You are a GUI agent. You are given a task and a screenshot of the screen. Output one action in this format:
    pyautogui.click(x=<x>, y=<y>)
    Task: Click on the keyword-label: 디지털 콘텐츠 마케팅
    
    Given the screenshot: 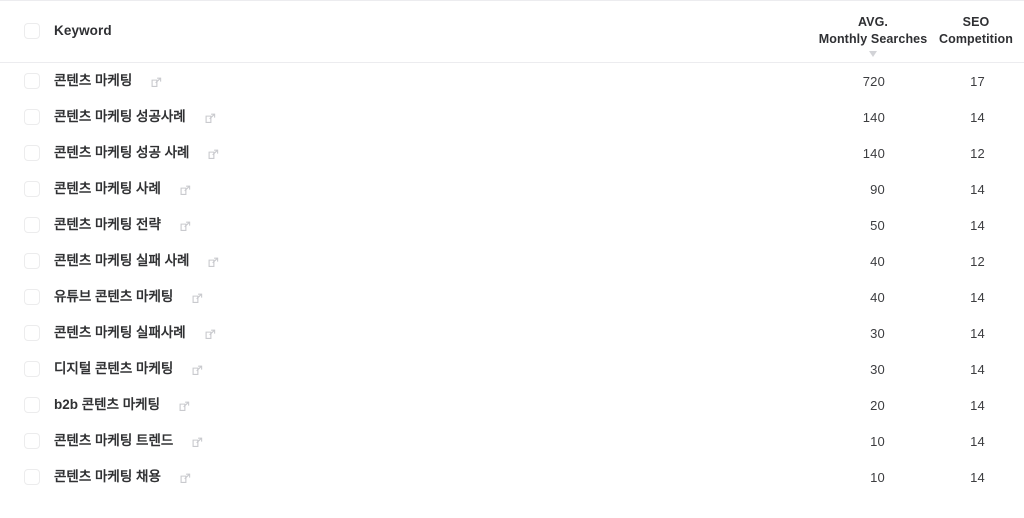 What is the action you would take?
    pyautogui.click(x=114, y=369)
    